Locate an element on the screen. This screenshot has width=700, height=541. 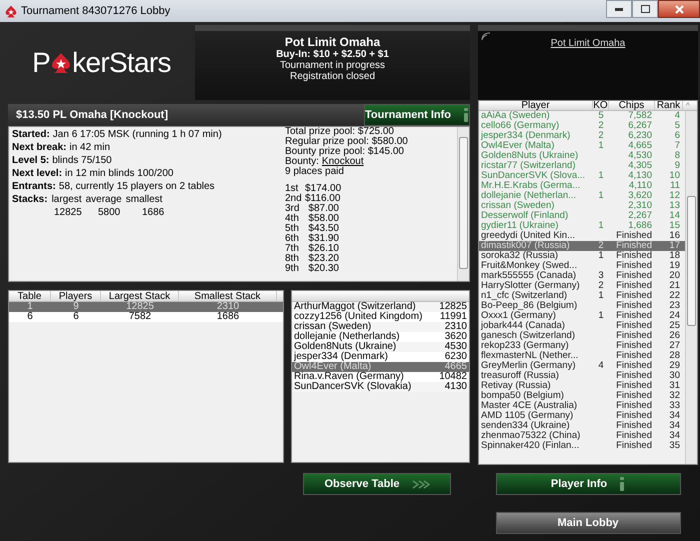
player-row: bompa50 (Belgium) Finished 32 is located at coordinates (582, 396).